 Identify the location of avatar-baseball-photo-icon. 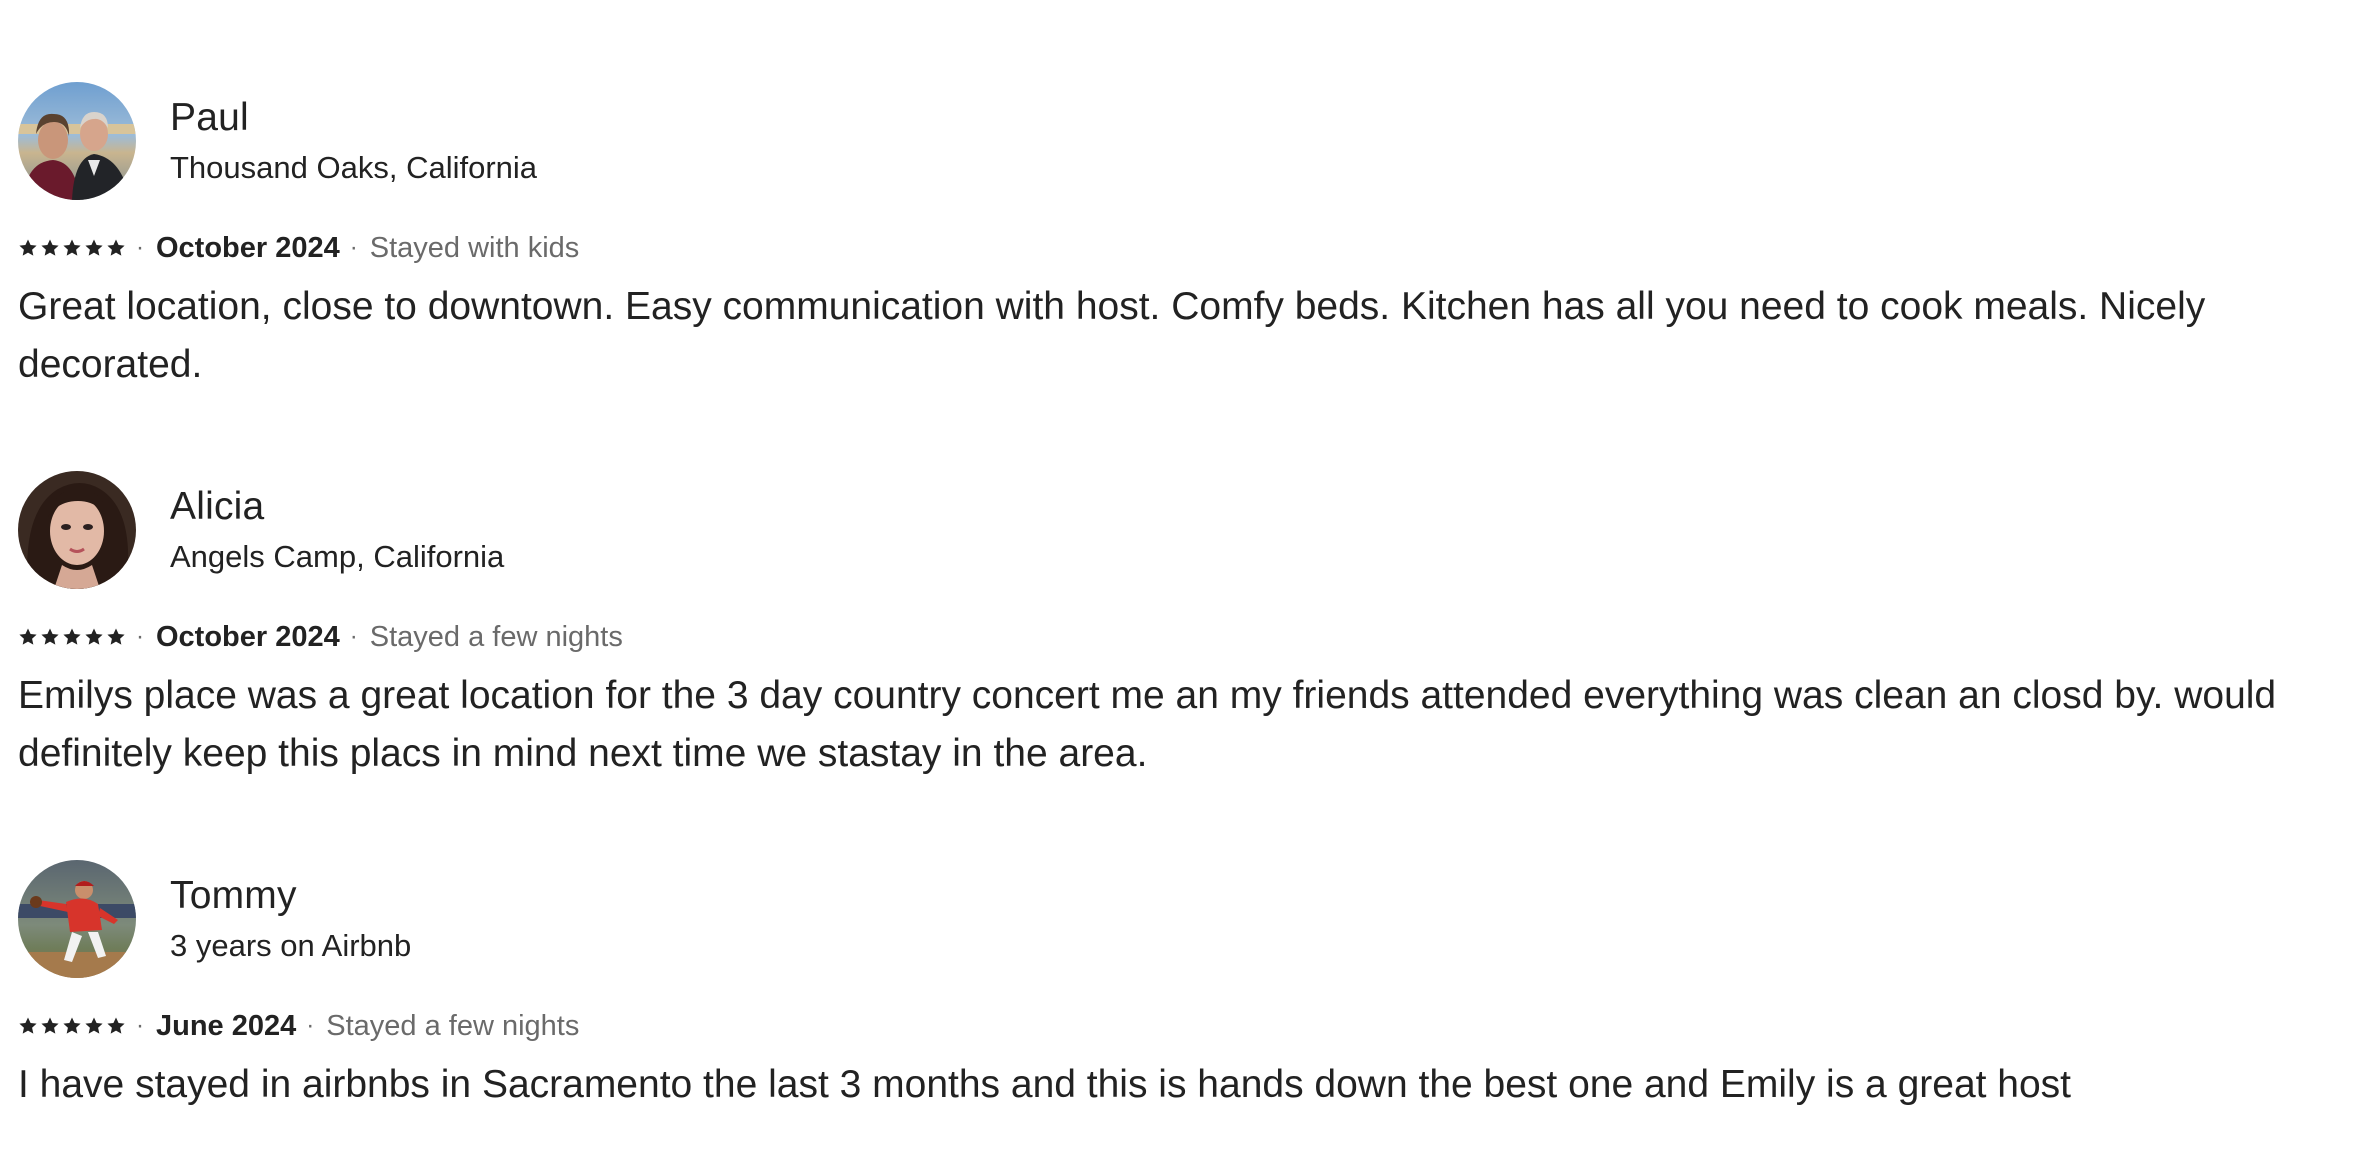
(77, 919).